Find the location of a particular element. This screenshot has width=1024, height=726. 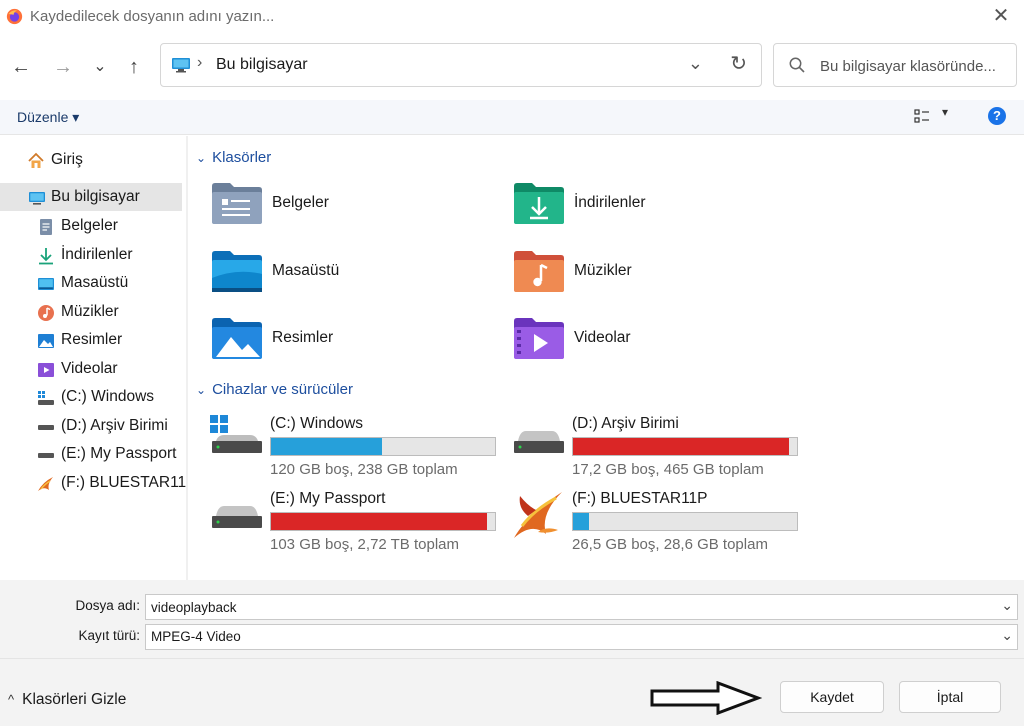

sidebar-item-label: Bu bilgisayar is located at coordinates (95, 196).